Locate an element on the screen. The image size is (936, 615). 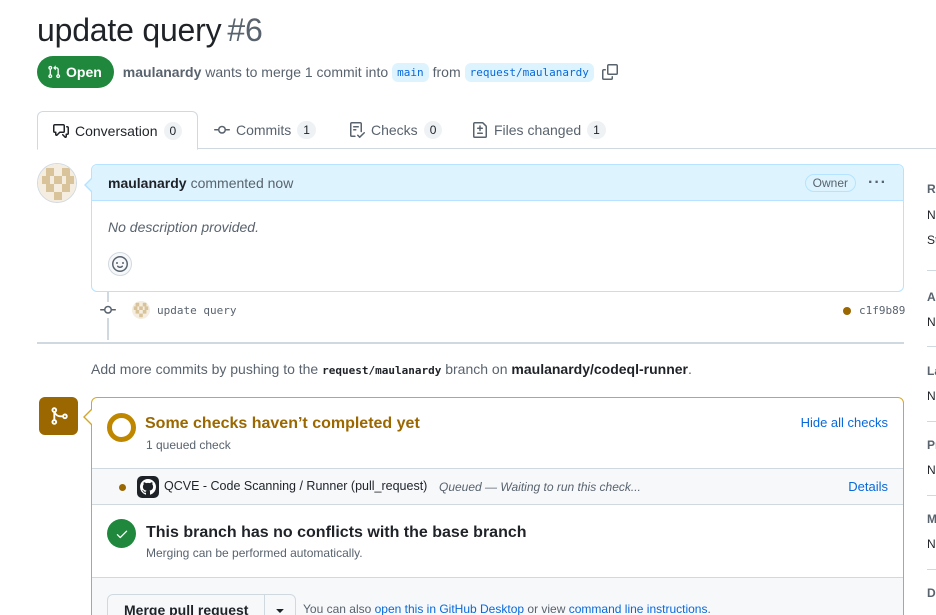
git-merge-icon is located at coordinates (59, 416).